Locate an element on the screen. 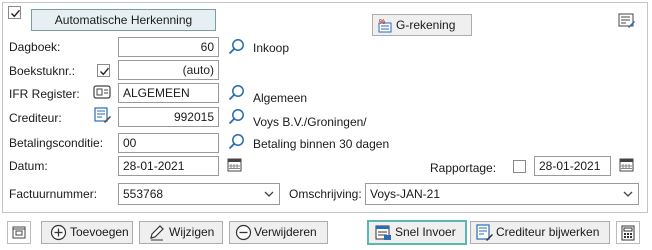 The width and height of the screenshot is (652, 250). rapportage-date-input: 28-01-2021 is located at coordinates (572, 166).